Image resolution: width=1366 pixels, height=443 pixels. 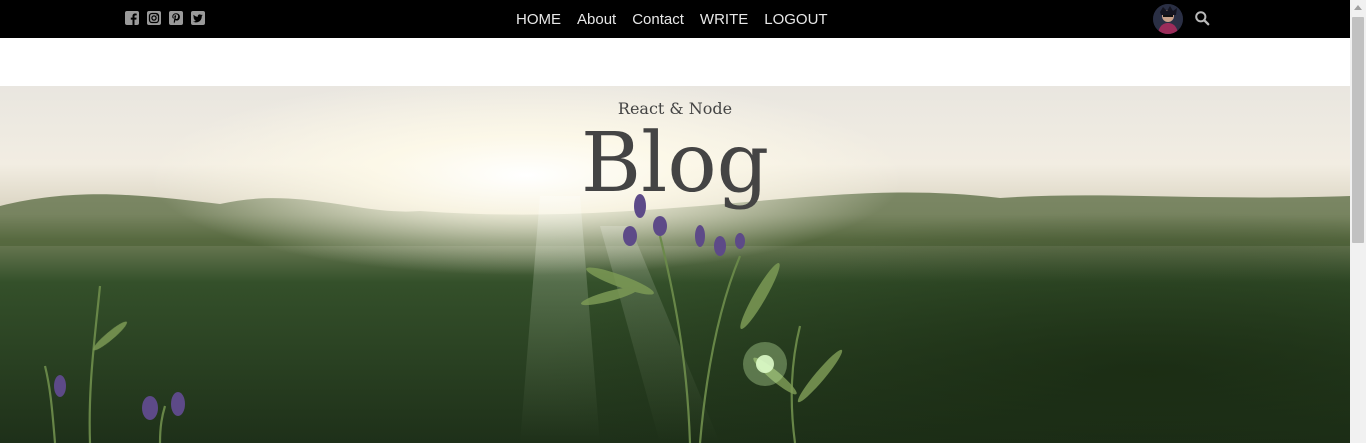 What do you see at coordinates (154, 18) in the screenshot?
I see `instagram-icon` at bounding box center [154, 18].